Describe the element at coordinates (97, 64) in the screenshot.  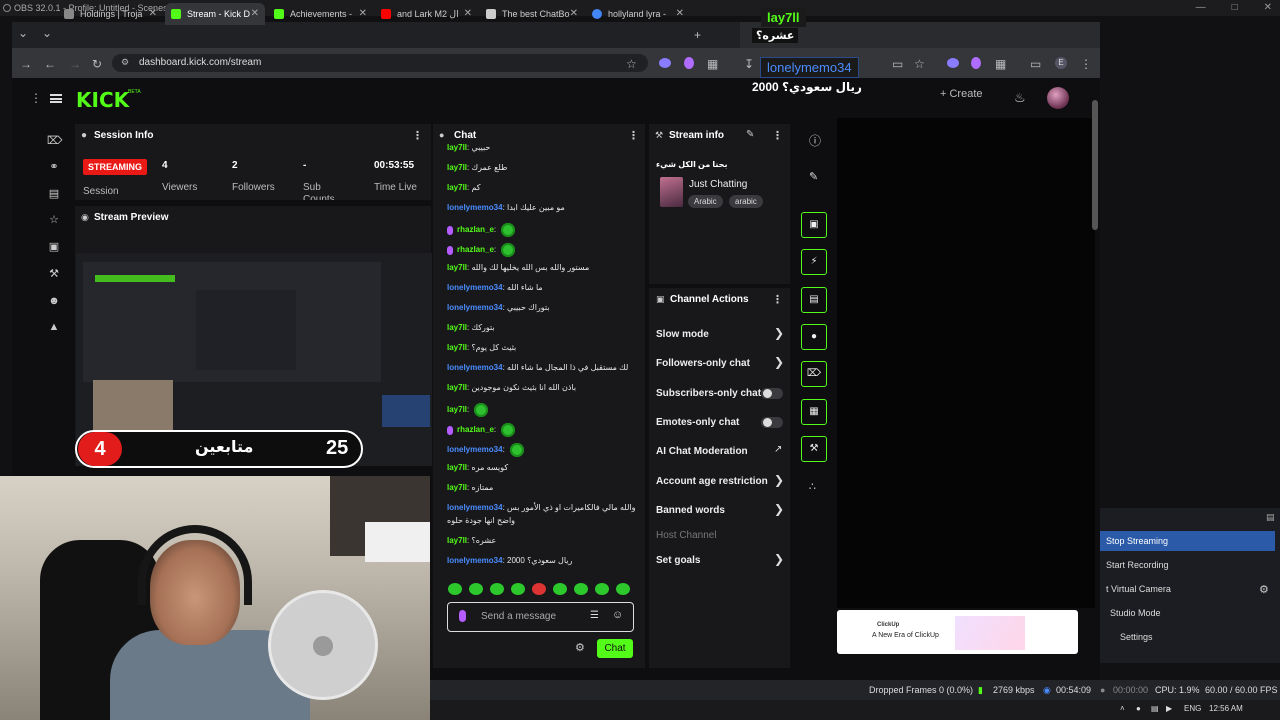
I see `reload-icon: ↻` at that location.